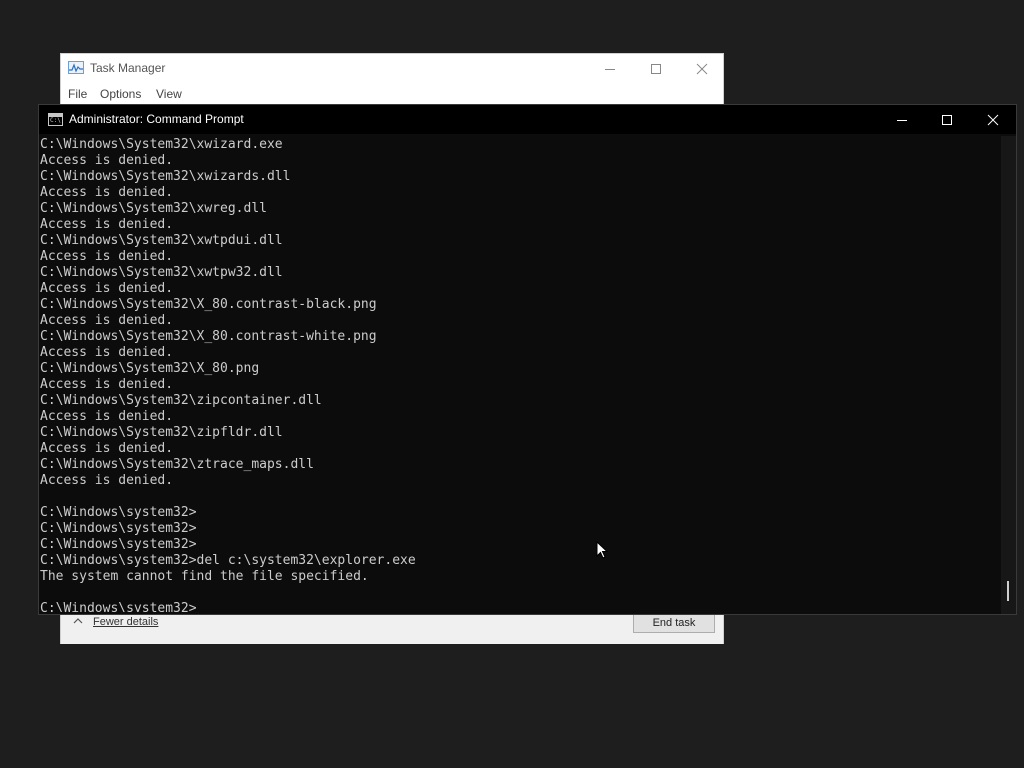 Image resolution: width=1024 pixels, height=768 pixels. I want to click on task-manager-title: Task Manager, so click(128, 68).